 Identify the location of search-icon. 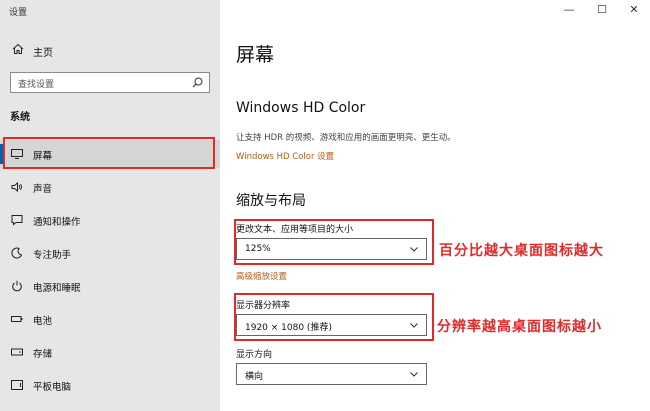
(197, 82).